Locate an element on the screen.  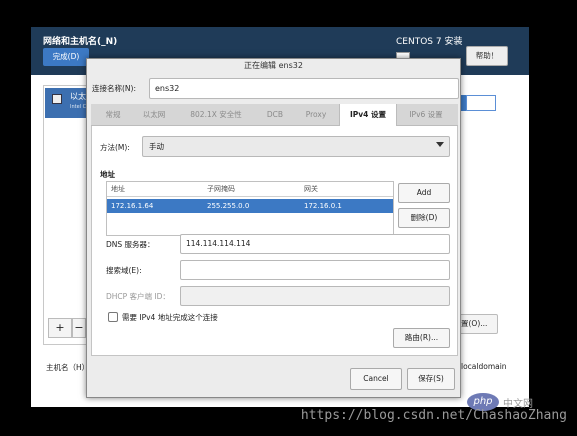
installer-title: 网络和主机名(_N) is located at coordinates (80, 42).